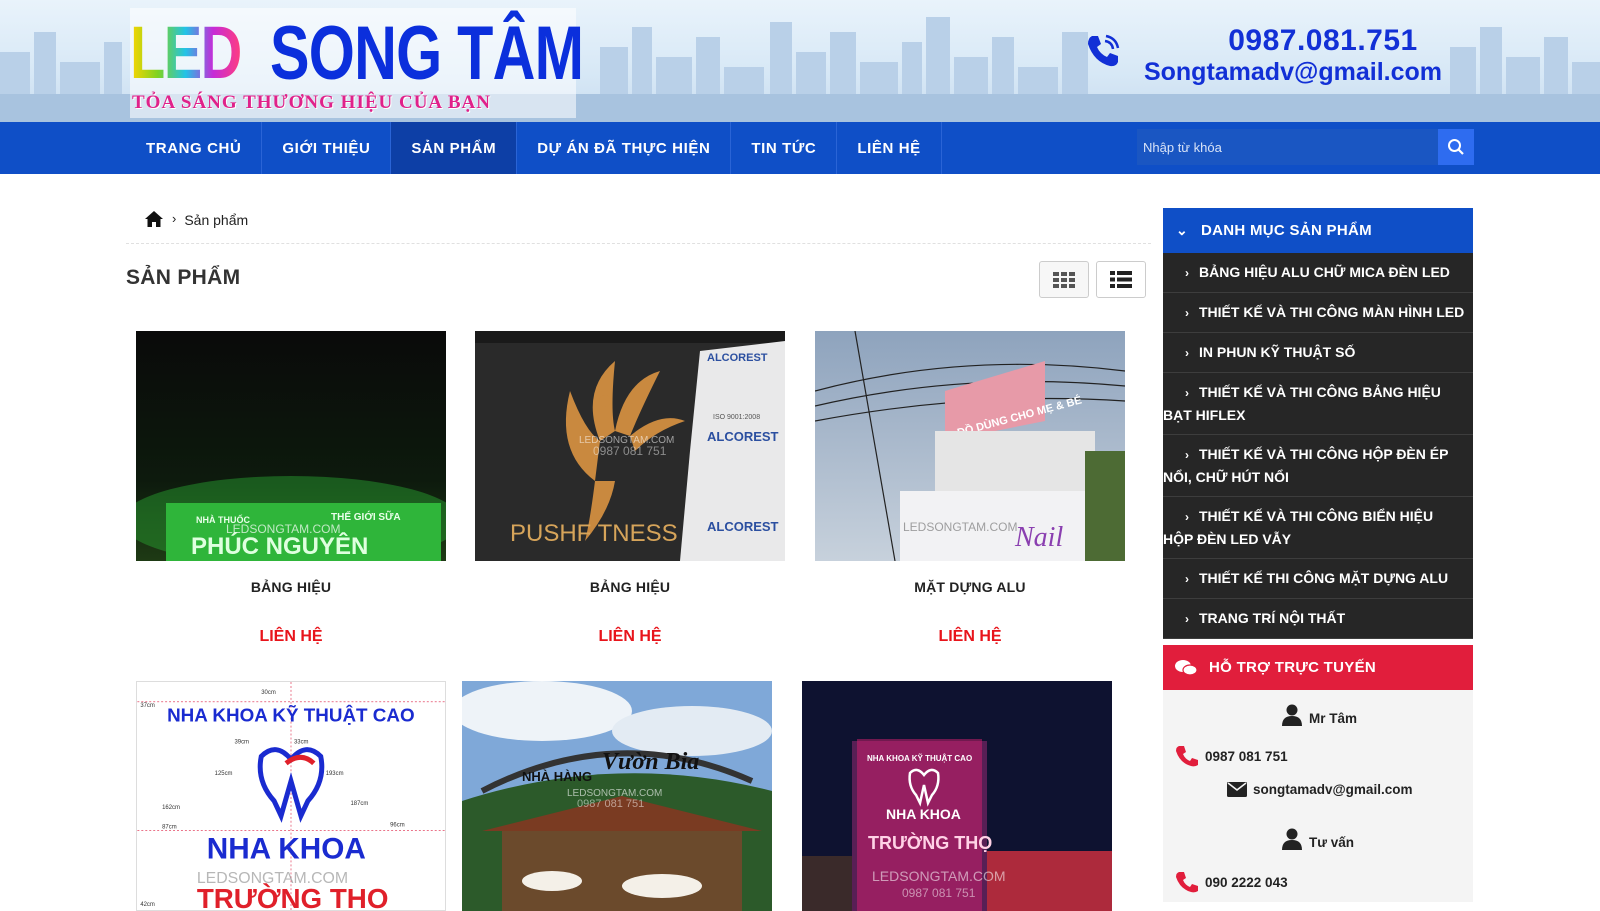 Image resolution: width=1600 pixels, height=911 pixels. Describe the element at coordinates (286, 848) in the screenshot. I see `photo-text: NHA KHOA` at that location.